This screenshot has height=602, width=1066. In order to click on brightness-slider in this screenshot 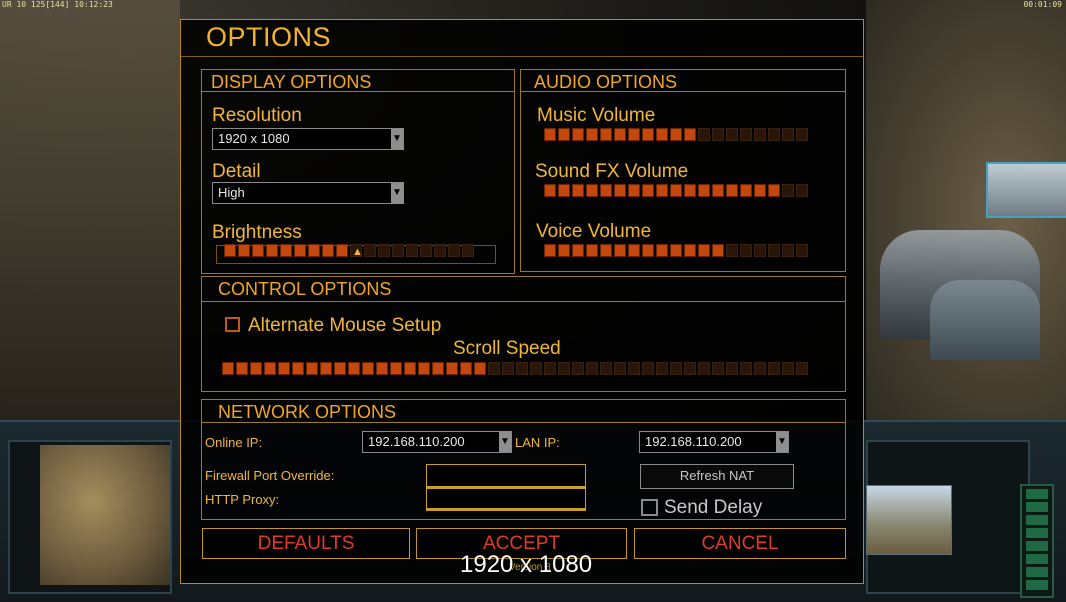, I will do `click(349, 250)`.